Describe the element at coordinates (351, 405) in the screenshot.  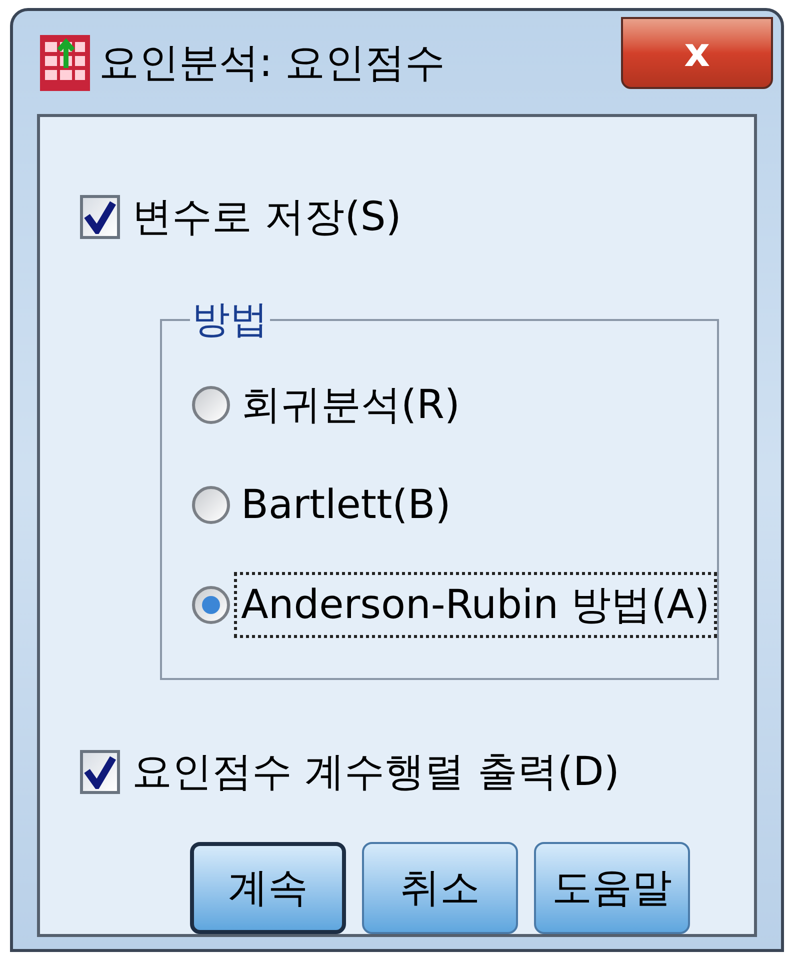
I see `radio-label: 회귀분석(R)` at that location.